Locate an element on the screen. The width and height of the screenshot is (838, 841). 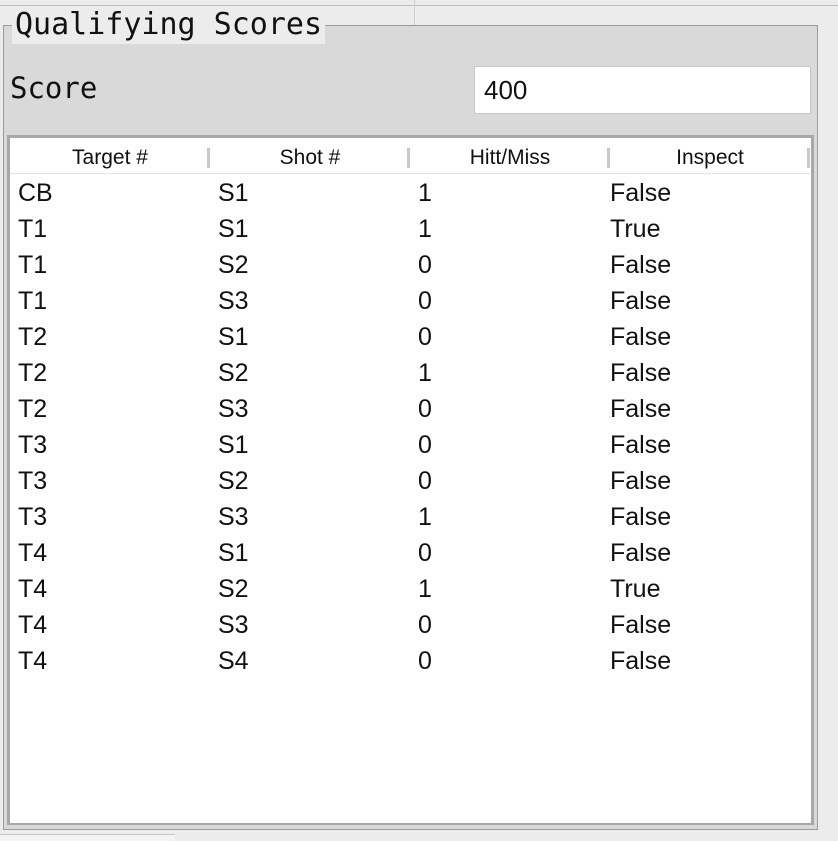
column-header-inspect: Inspect is located at coordinates (710, 158).